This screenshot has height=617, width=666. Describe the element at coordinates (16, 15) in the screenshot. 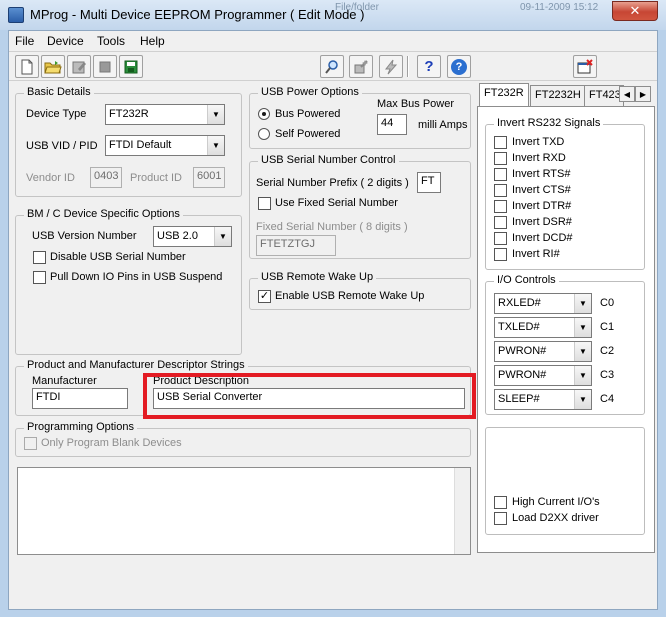

I see `app-icon` at that location.